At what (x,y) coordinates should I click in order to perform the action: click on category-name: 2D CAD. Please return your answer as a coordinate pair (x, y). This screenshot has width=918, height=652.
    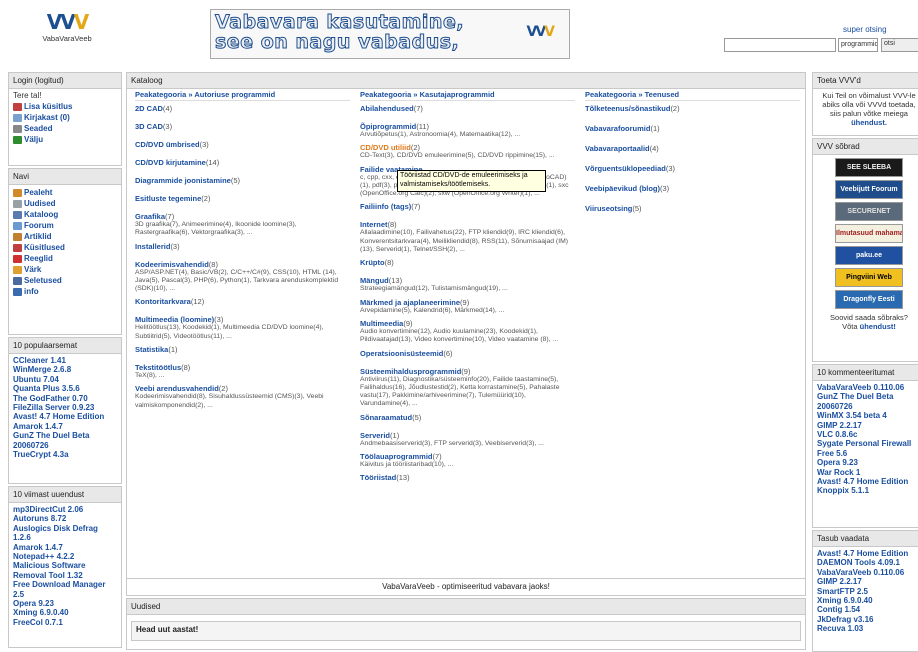
    Looking at the image, I should click on (149, 108).